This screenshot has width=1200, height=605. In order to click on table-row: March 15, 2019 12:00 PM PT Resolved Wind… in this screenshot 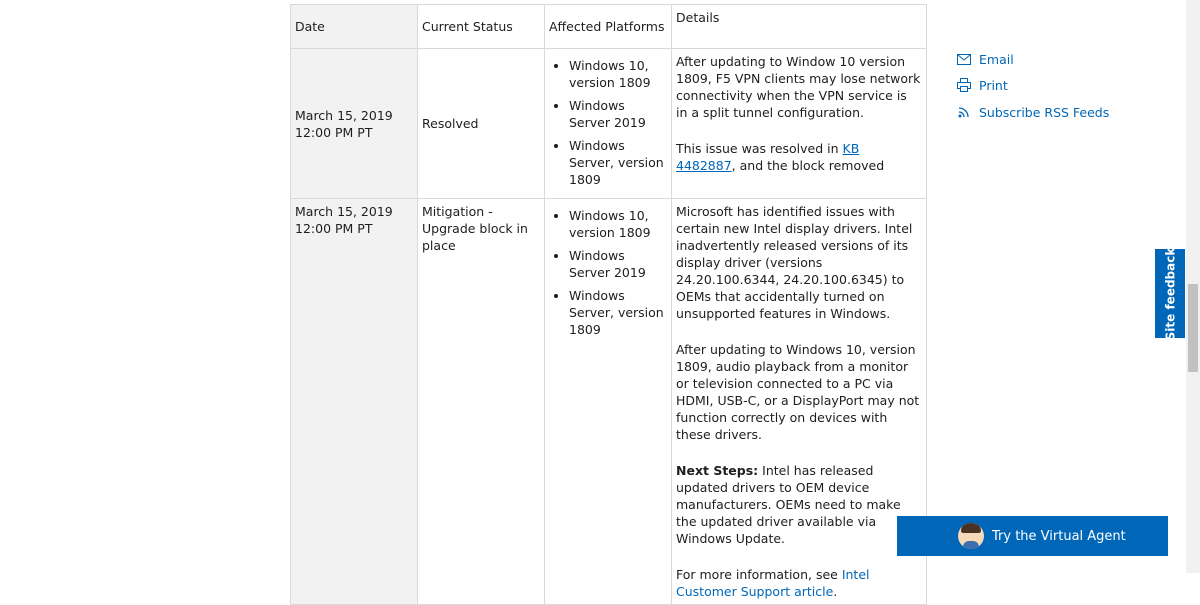, I will do `click(608, 123)`.